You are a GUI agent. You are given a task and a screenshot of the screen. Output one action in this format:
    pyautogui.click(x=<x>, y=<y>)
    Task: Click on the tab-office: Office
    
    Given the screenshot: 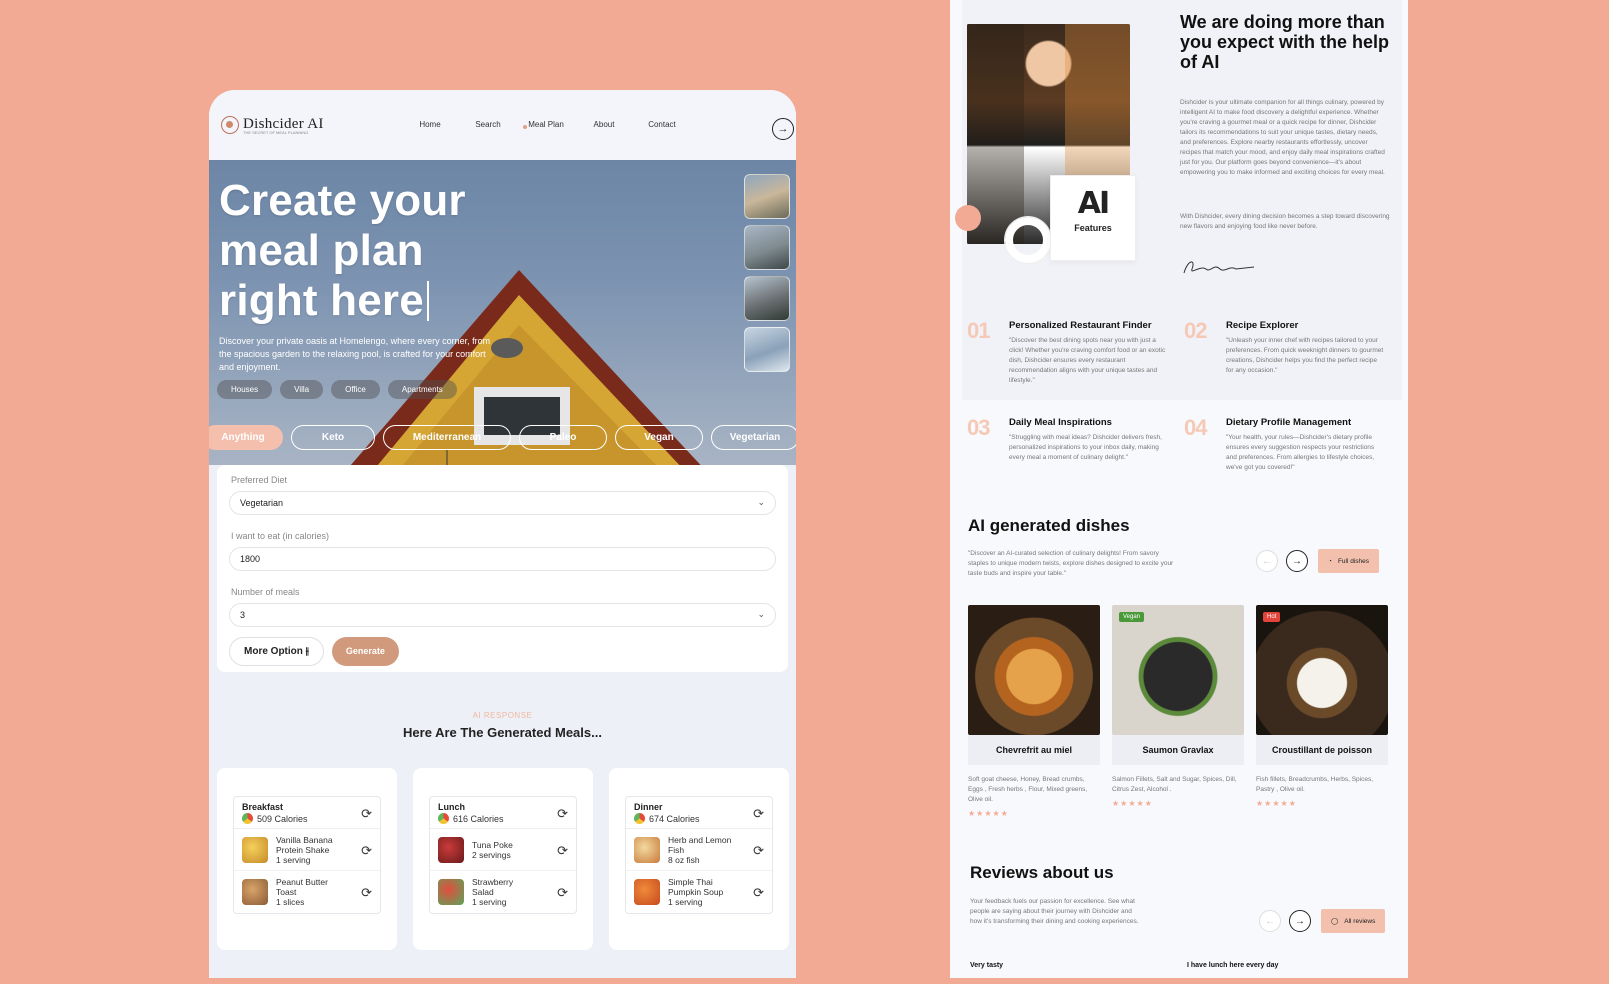 What is the action you would take?
    pyautogui.click(x=355, y=389)
    